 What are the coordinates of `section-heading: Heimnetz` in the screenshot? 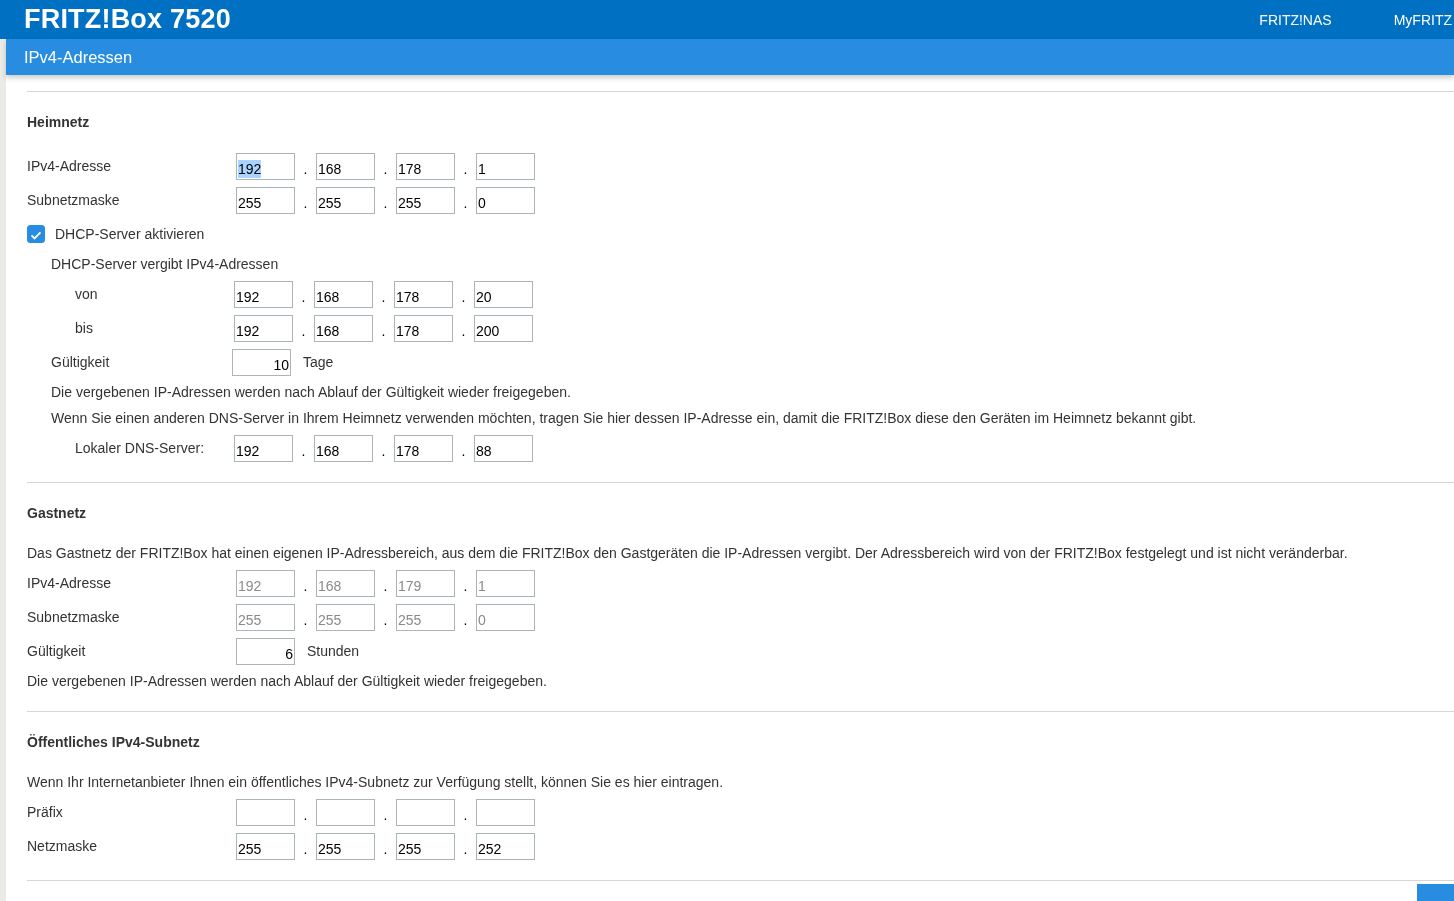 It's located at (59, 123).